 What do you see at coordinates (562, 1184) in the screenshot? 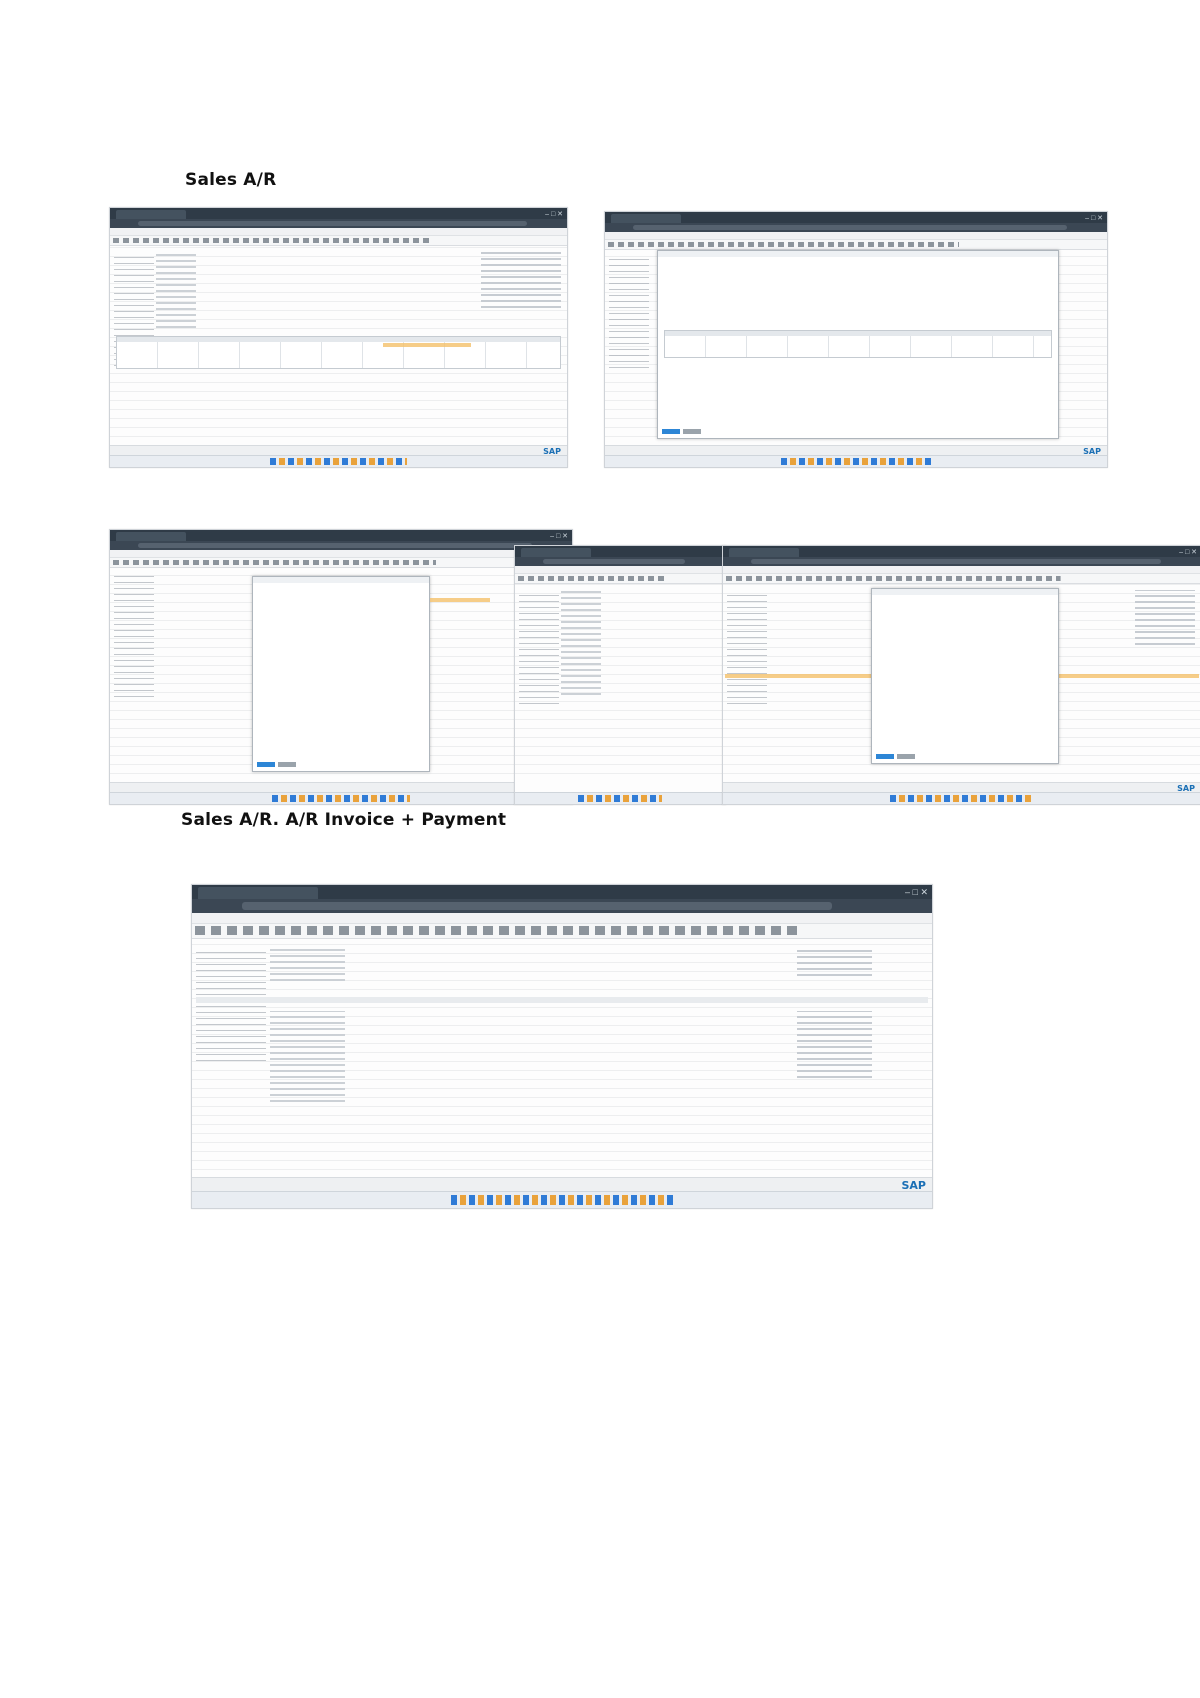
I see `status-bar: SAP` at bounding box center [562, 1184].